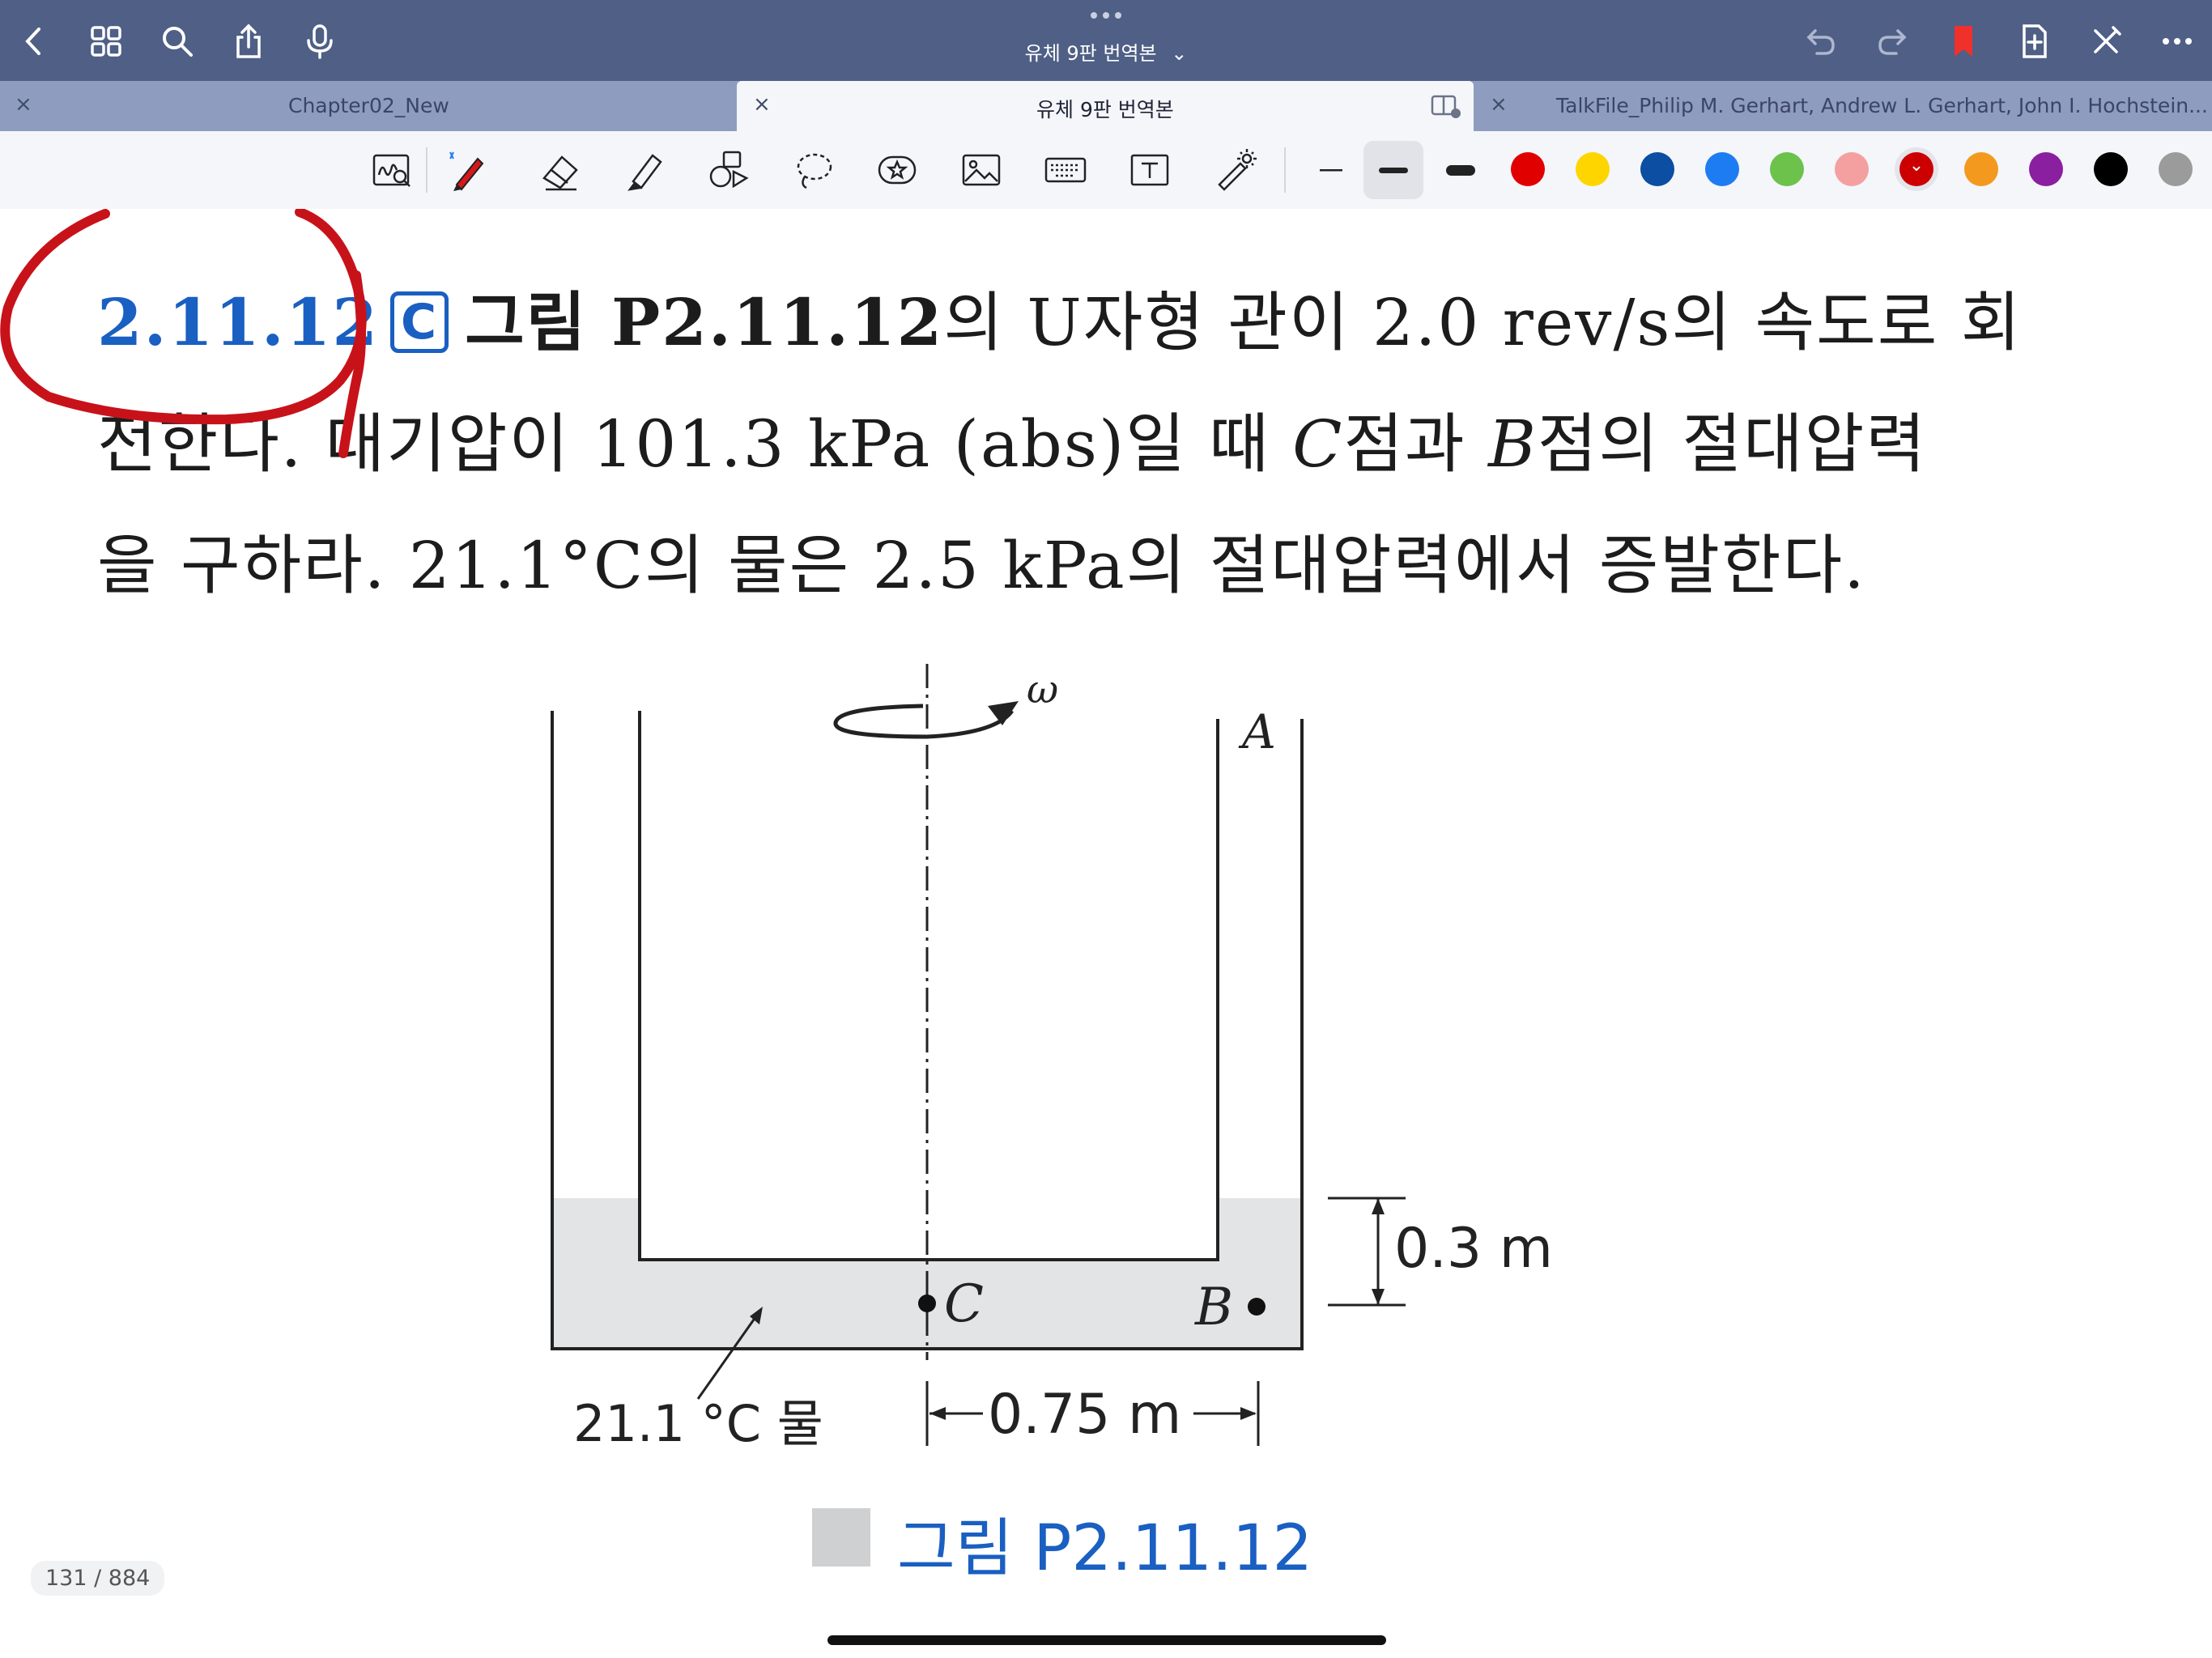 Image resolution: width=2212 pixels, height=1658 pixels. Describe the element at coordinates (98, 1578) in the screenshot. I see `page-indicator: 131 / 884` at that location.